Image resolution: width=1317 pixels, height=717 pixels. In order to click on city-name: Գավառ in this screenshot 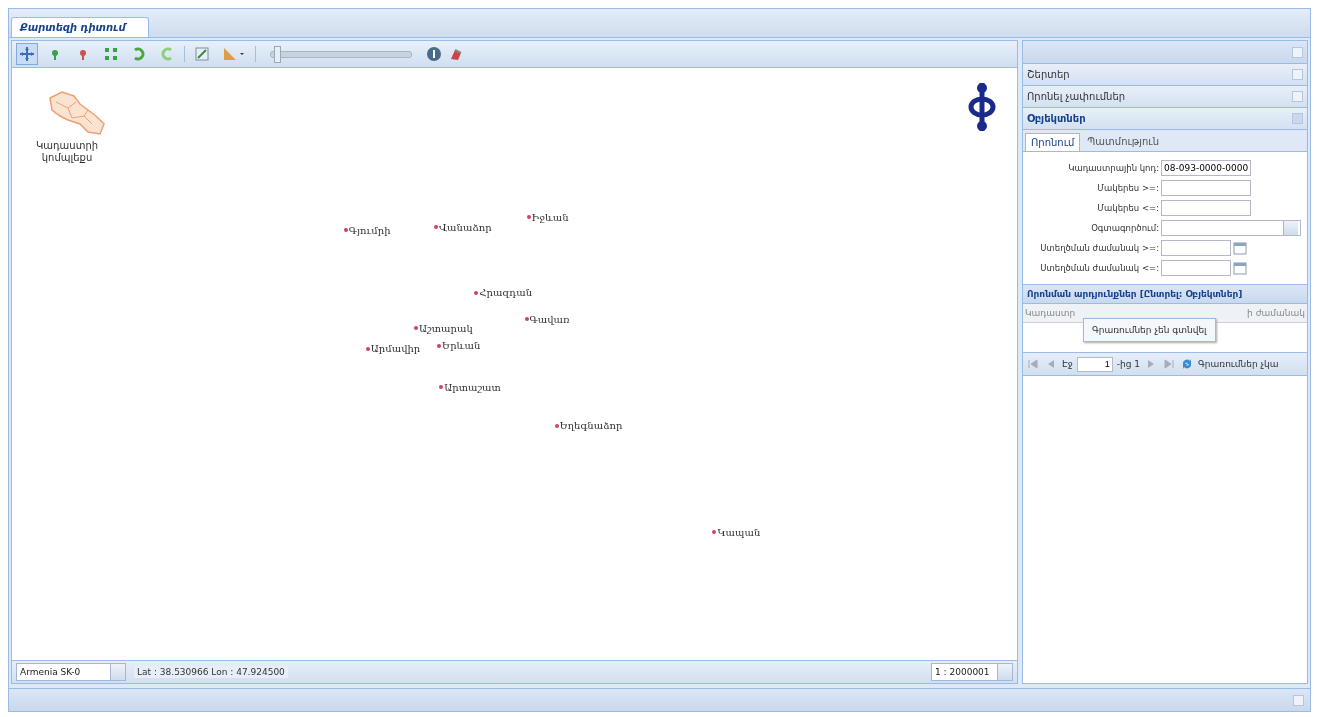, I will do `click(549, 319)`.